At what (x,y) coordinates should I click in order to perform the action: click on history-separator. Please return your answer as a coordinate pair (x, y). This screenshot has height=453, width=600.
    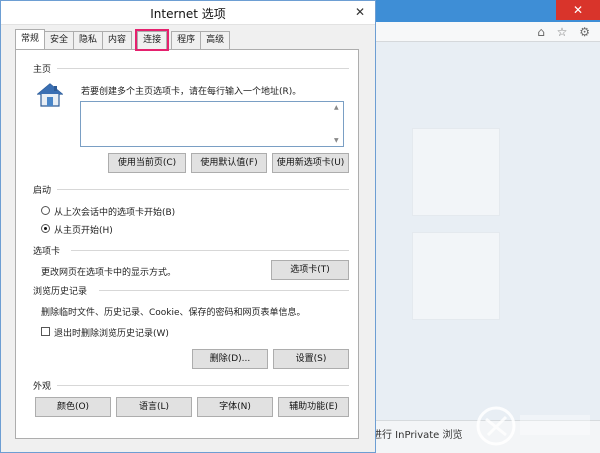
    Looking at the image, I should click on (224, 290).